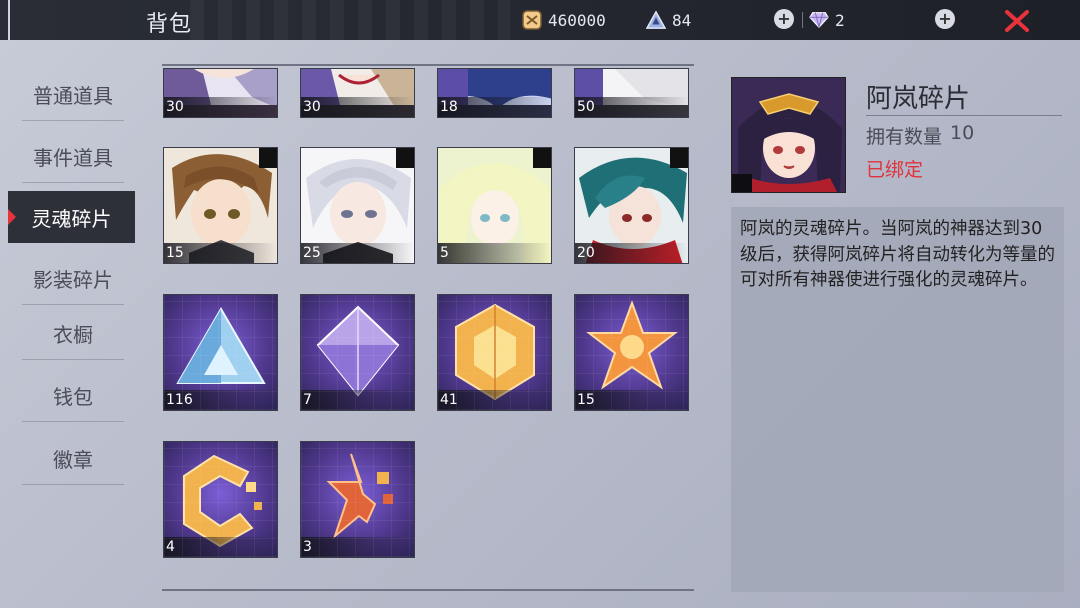 The height and width of the screenshot is (608, 1080). I want to click on item-count: 5, so click(494, 253).